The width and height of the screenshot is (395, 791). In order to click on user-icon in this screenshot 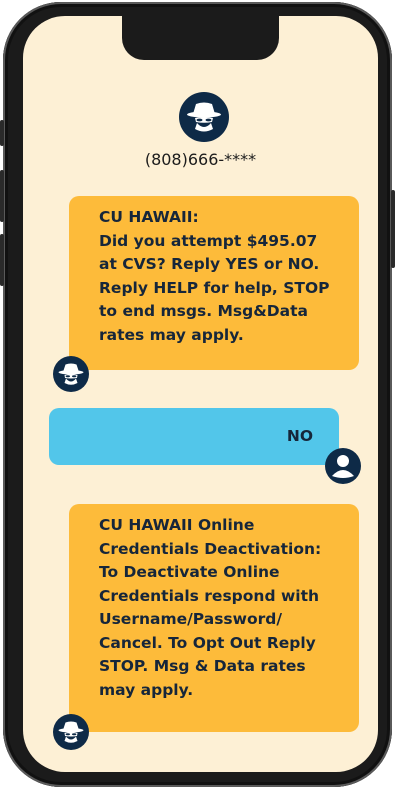, I will do `click(343, 466)`.